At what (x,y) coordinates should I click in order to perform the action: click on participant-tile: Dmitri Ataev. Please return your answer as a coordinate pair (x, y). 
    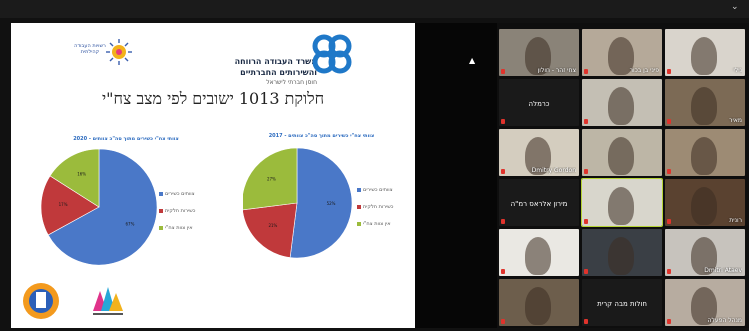
    Looking at the image, I should click on (705, 252).